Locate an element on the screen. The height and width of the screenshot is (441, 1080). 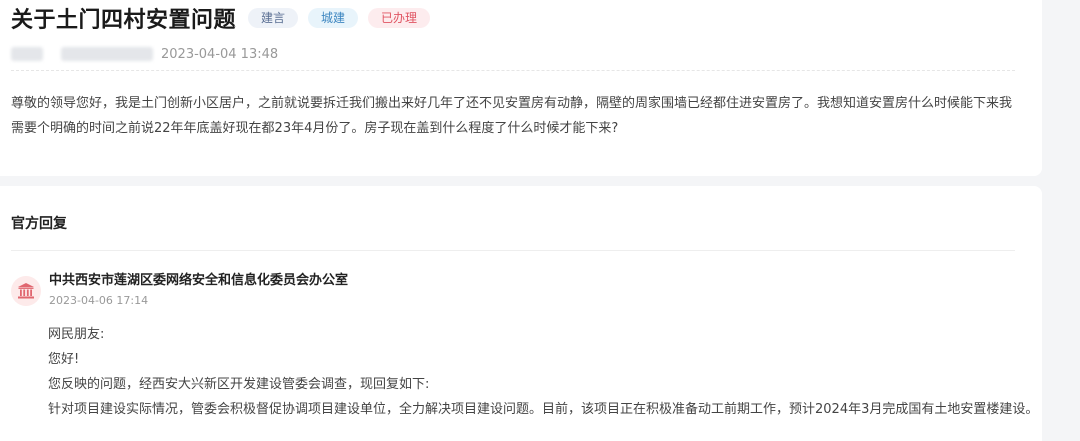
reply-section-title: 官方回复 is located at coordinates (39, 224).